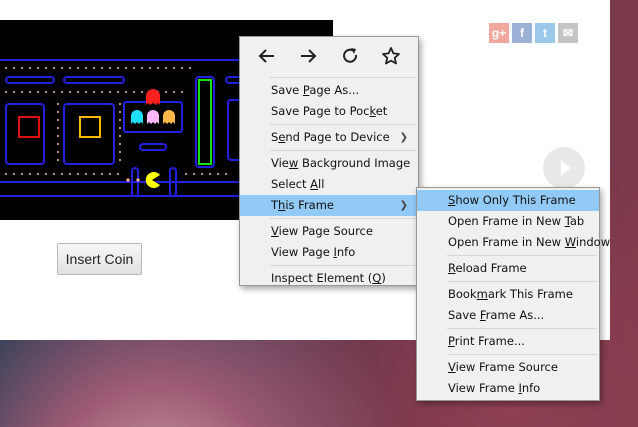 The image size is (638, 427). I want to click on submenu-item-view-frame-source: View Frame Source, so click(508, 367).